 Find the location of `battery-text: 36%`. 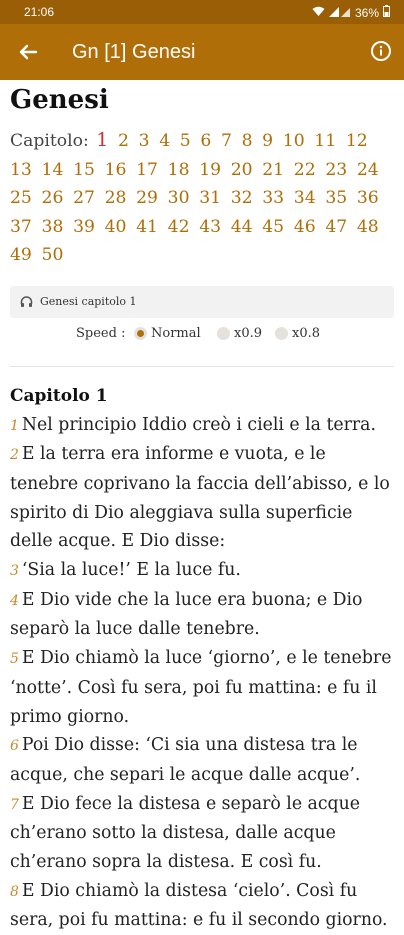

battery-text: 36% is located at coordinates (367, 13).